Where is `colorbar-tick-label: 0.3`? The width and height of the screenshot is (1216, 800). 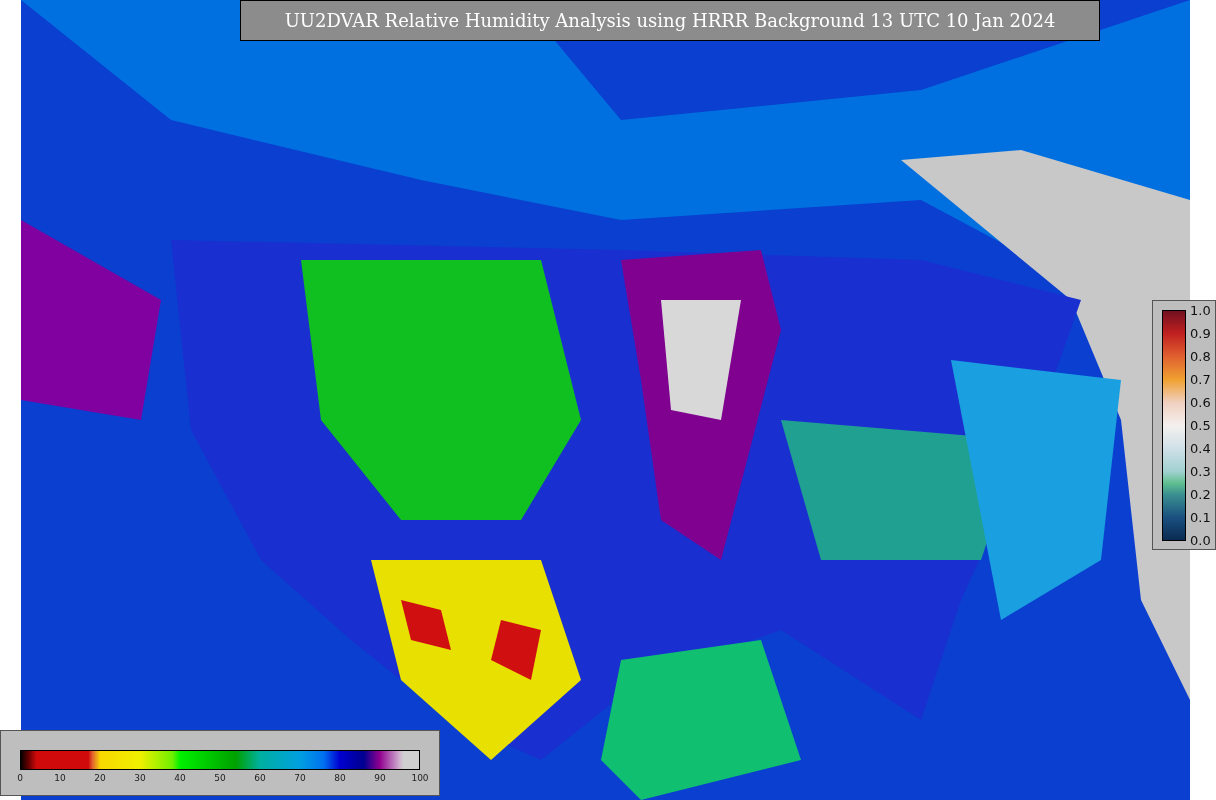 colorbar-tick-label: 0.3 is located at coordinates (1200, 471).